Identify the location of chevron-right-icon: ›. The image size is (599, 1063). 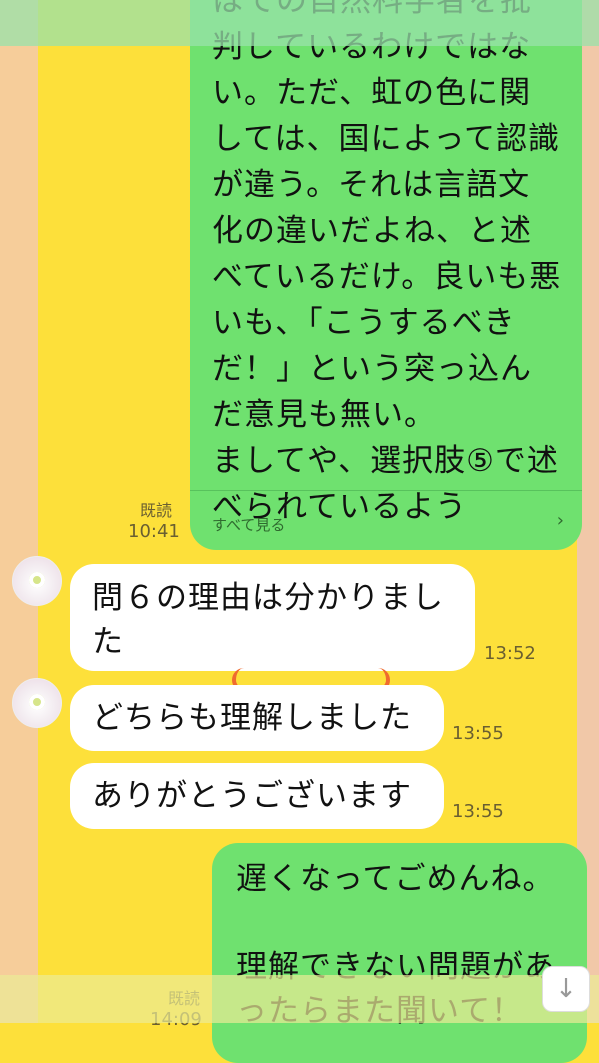
(560, 520).